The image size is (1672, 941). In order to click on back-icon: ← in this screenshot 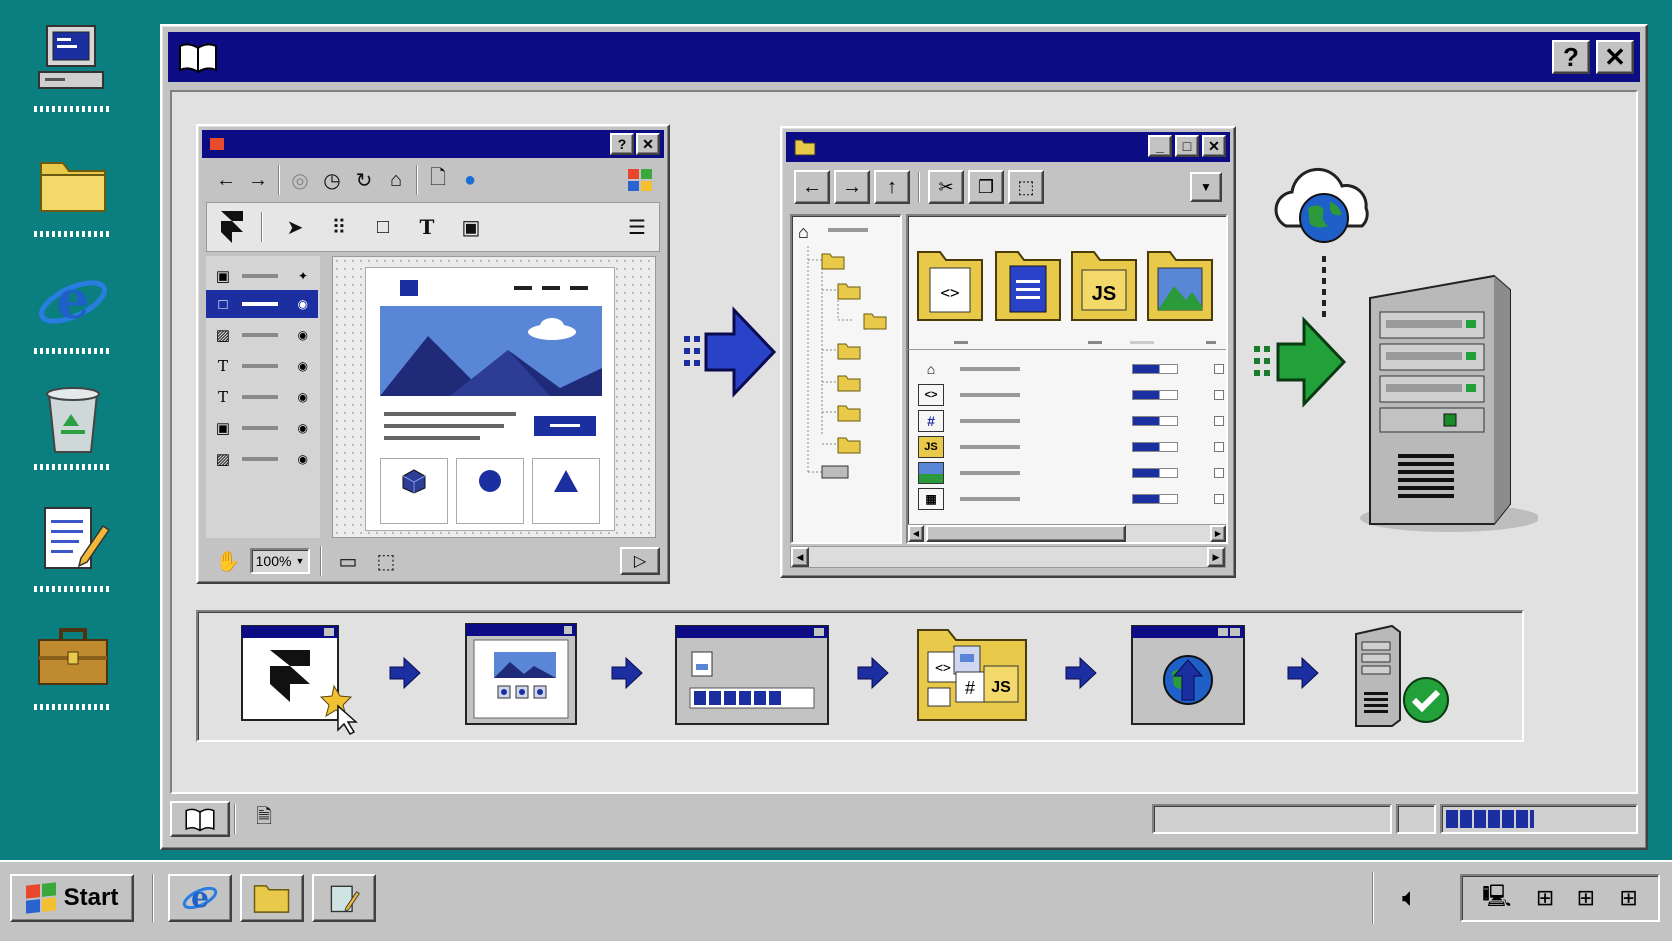, I will do `click(226, 180)`.